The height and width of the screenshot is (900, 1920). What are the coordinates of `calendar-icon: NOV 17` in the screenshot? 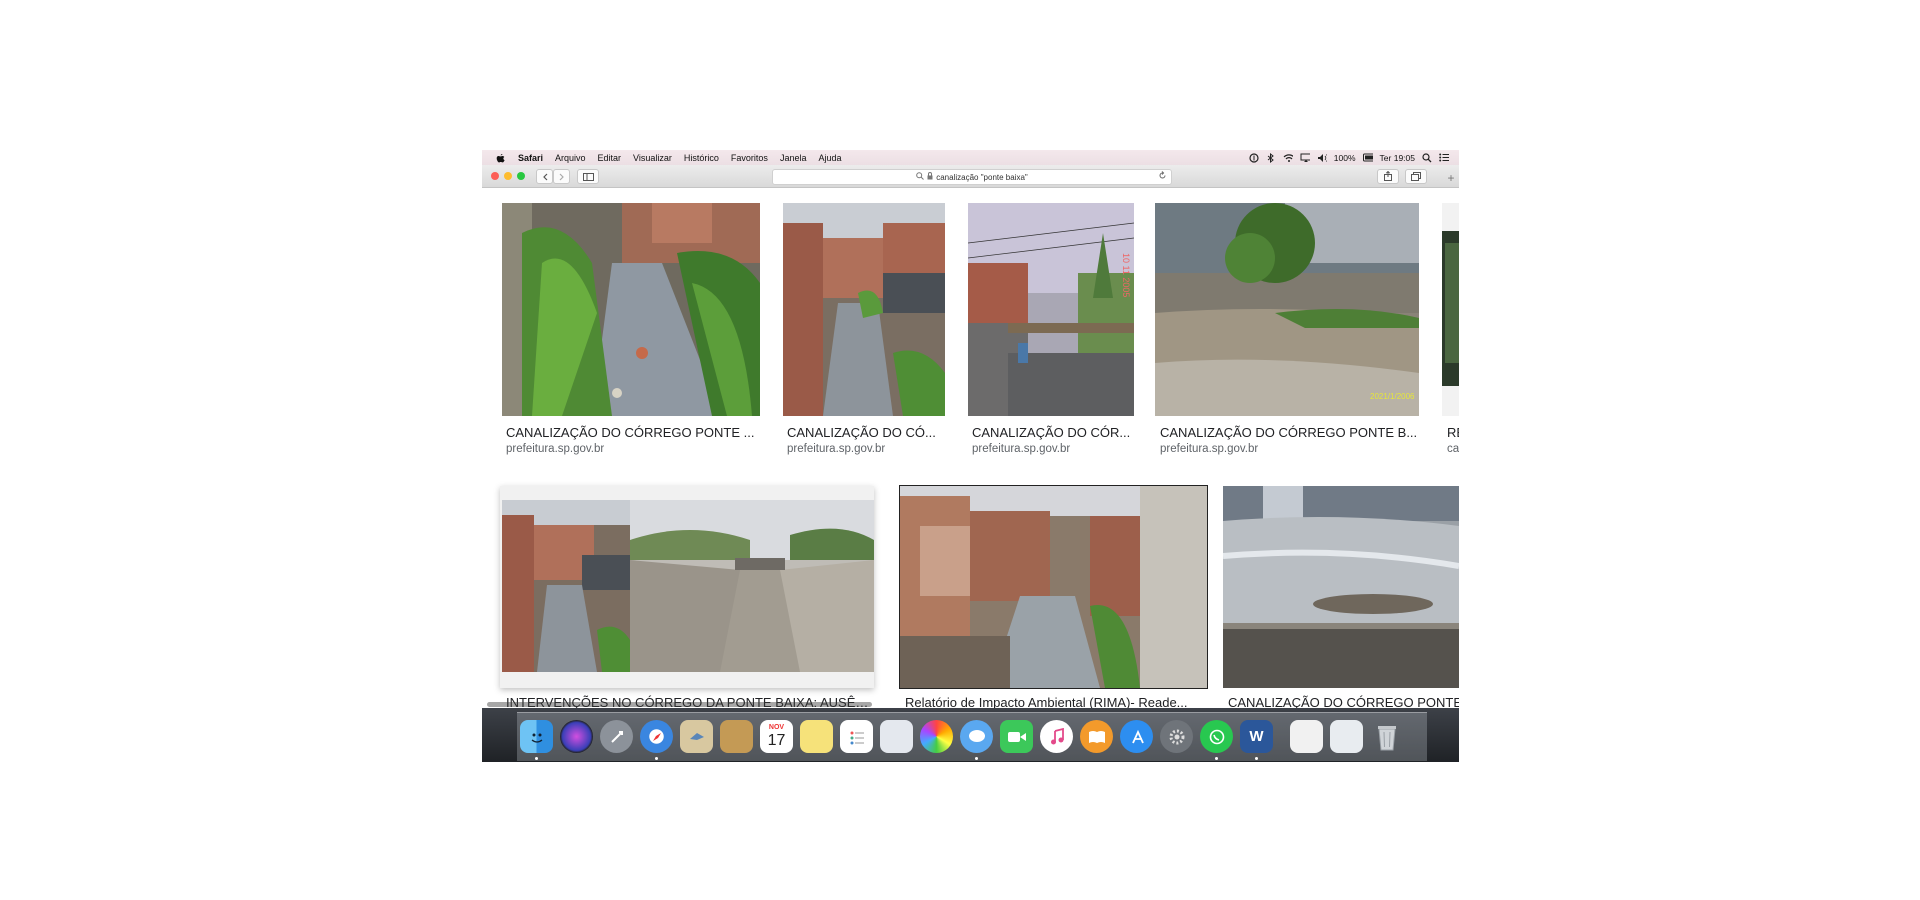 It's located at (776, 736).